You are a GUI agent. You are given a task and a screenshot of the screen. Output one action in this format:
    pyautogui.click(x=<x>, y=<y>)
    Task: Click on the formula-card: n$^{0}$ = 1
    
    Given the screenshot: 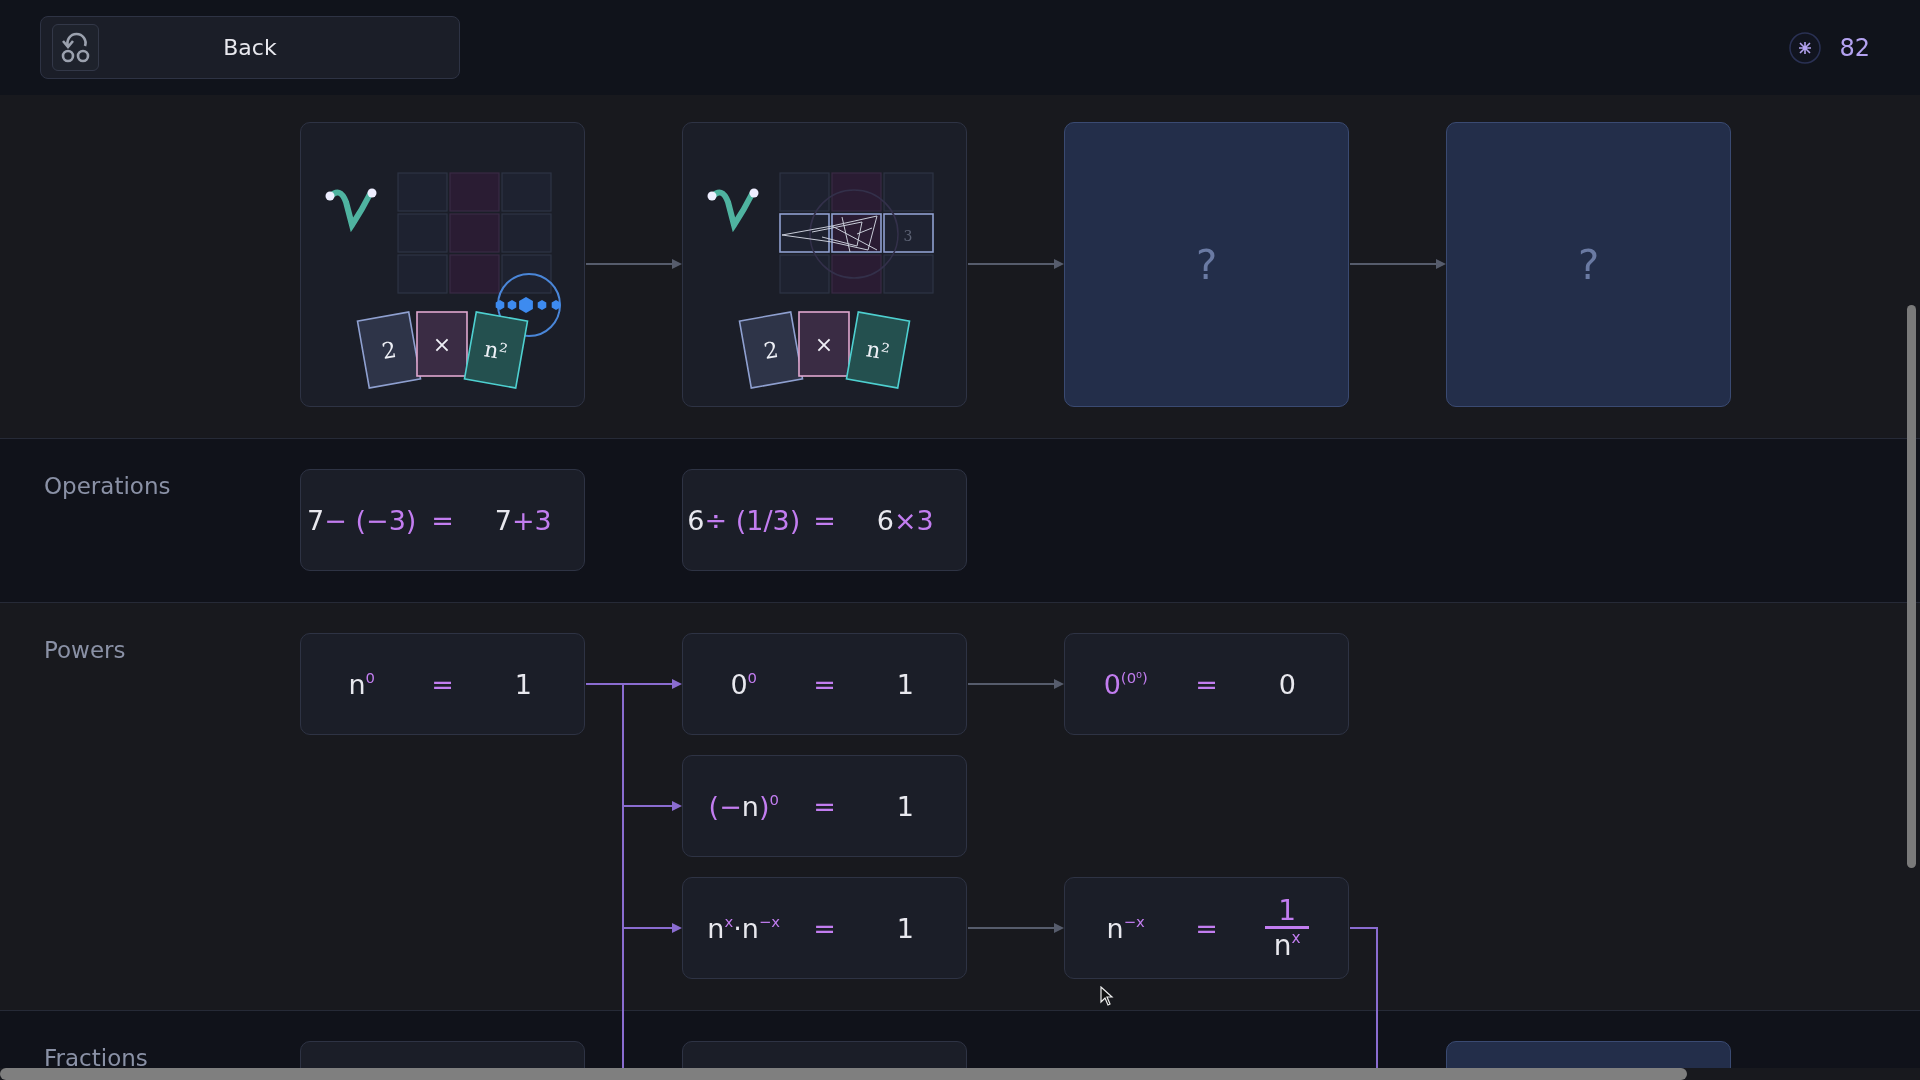 What is the action you would take?
    pyautogui.click(x=442, y=684)
    